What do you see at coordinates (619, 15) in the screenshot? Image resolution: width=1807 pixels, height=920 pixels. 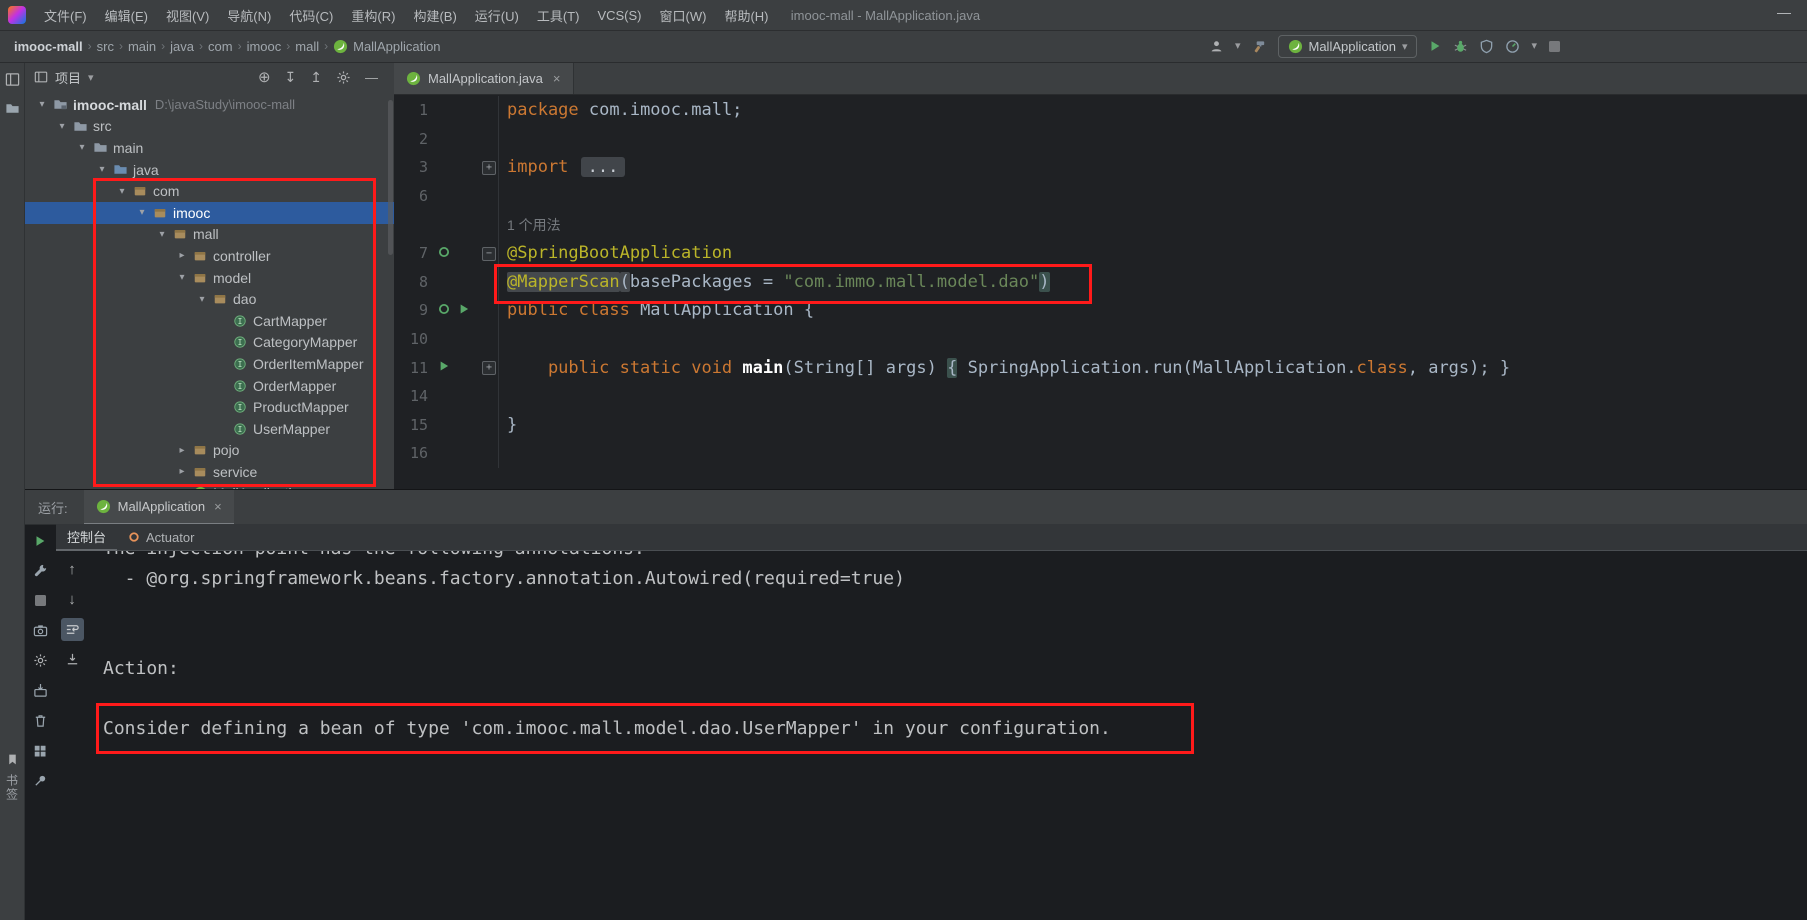 I see `menu-item-vcs-s-: VCS(S)` at bounding box center [619, 15].